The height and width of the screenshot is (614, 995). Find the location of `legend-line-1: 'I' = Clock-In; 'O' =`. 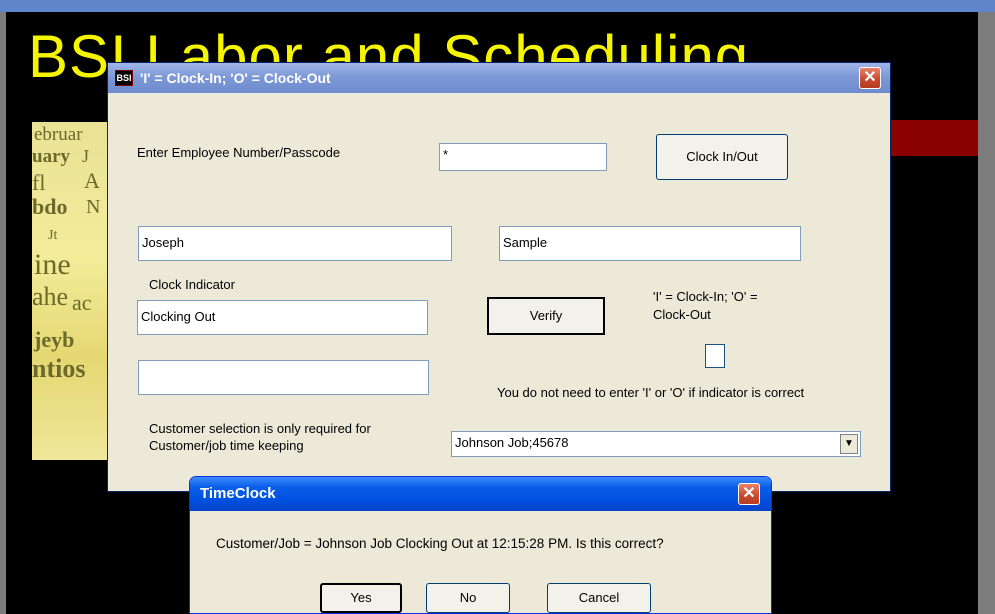

legend-line-1: 'I' = Clock-In; 'O' = is located at coordinates (705, 296).